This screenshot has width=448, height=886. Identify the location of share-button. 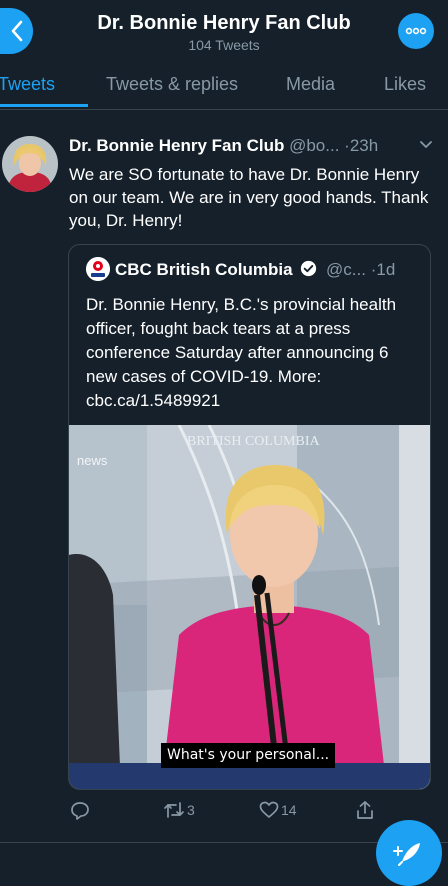
(365, 810).